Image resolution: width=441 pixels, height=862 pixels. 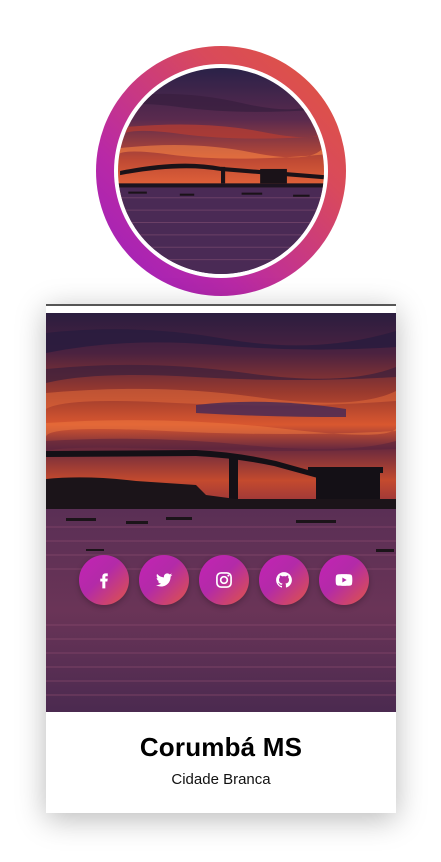 I want to click on social-links, so click(x=224, y=580).